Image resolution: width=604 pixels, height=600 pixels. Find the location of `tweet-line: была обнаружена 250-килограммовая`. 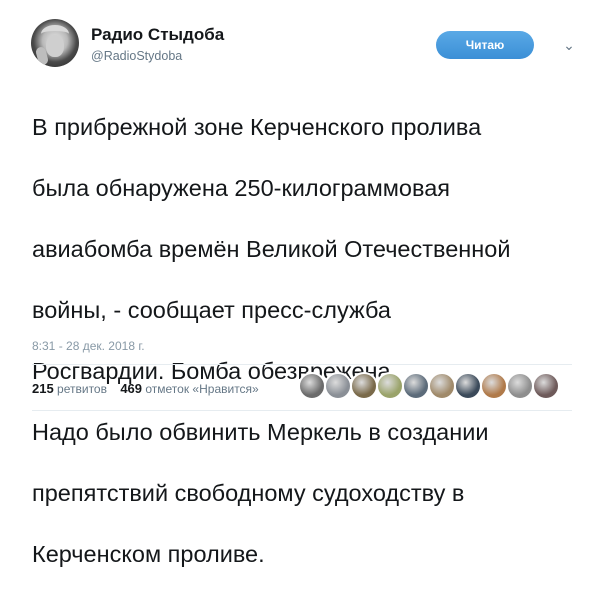

tweet-line: была обнаружена 250-килограммовая is located at coordinates (241, 187).